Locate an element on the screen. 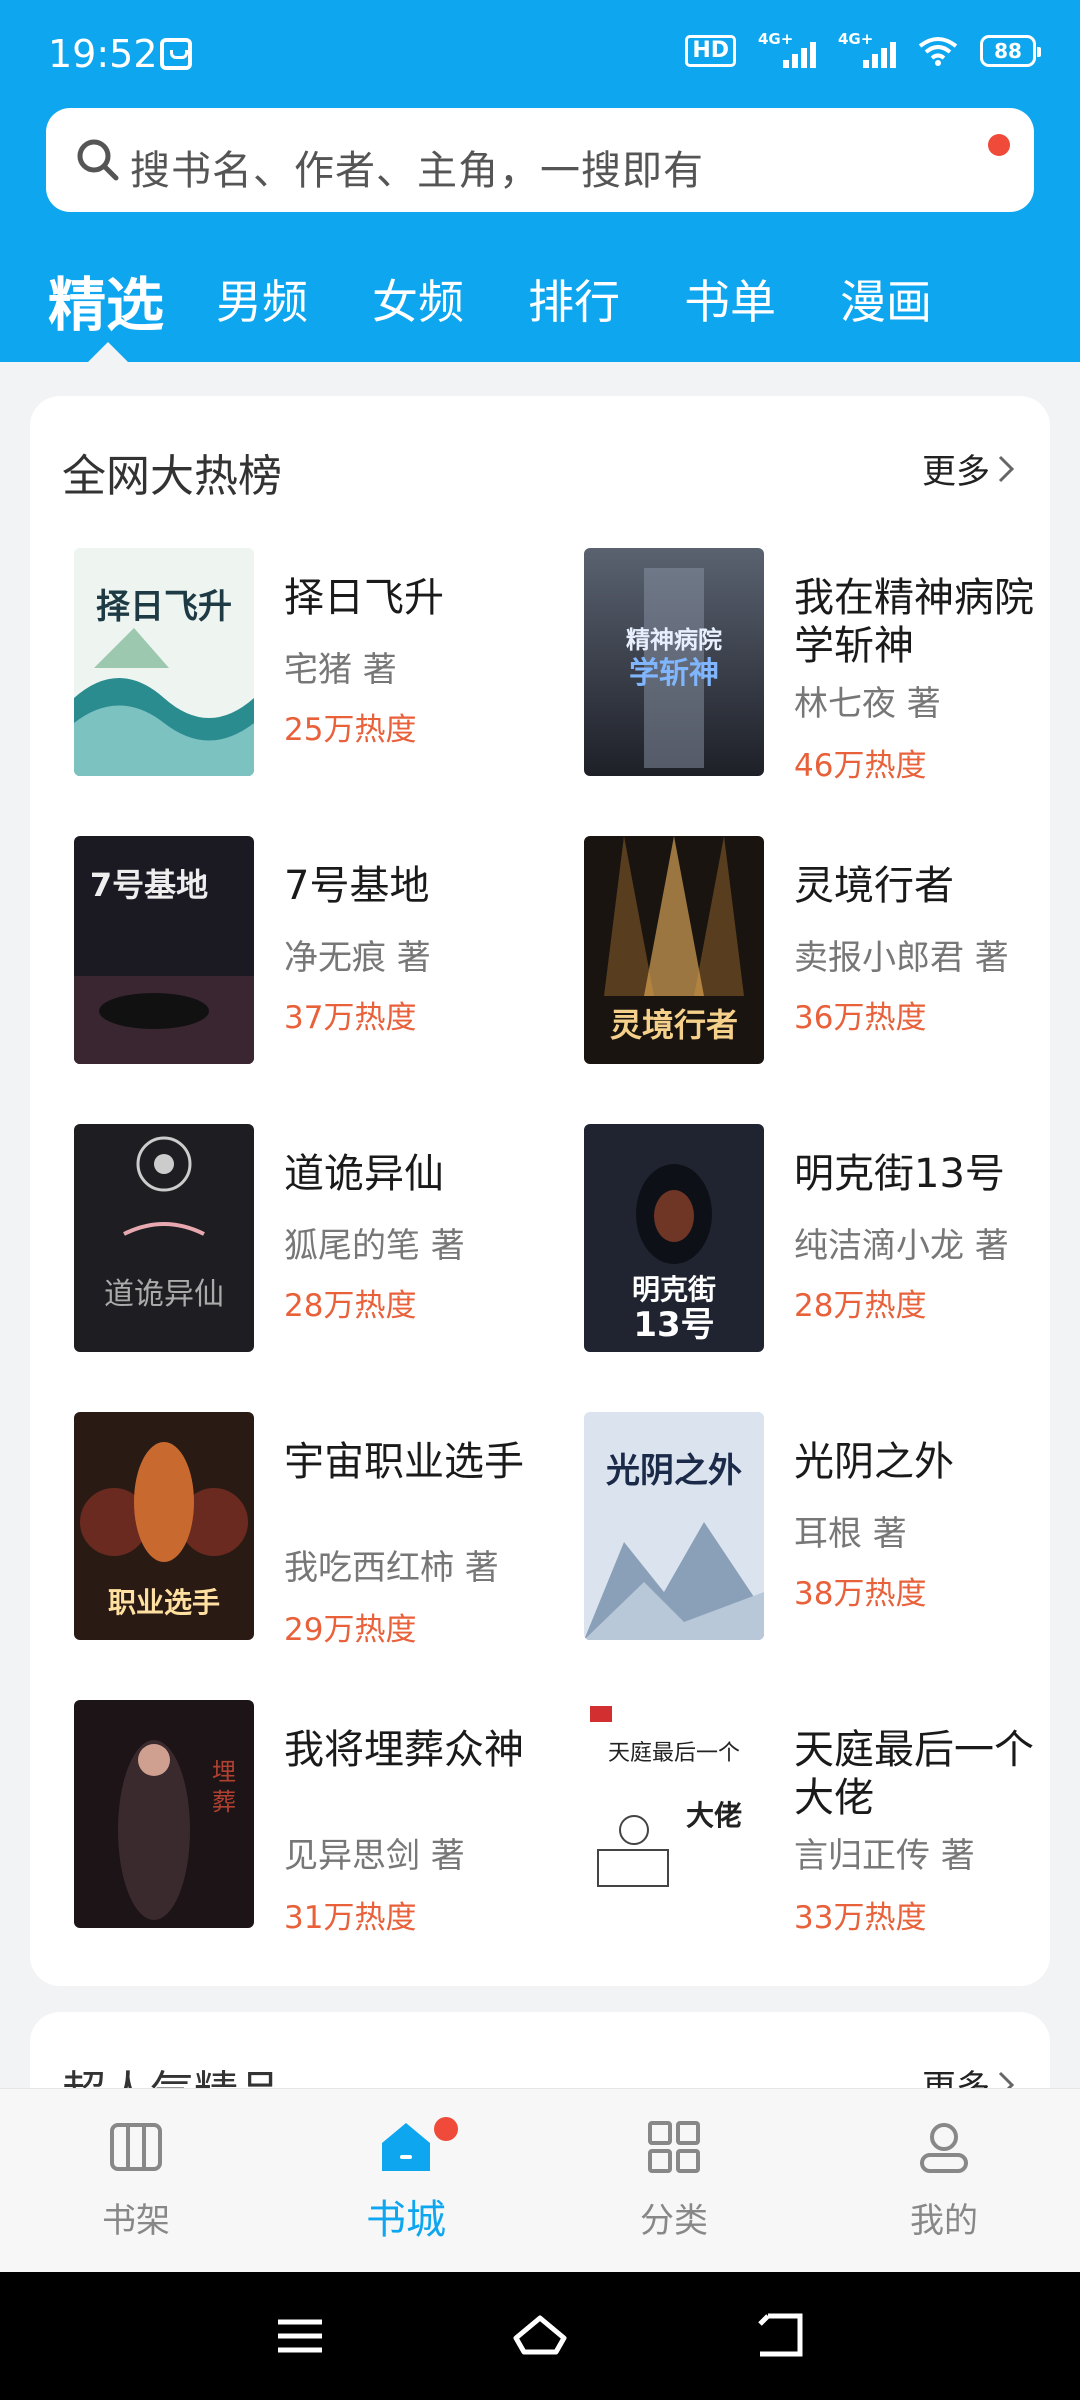 Image resolution: width=1080 pixels, height=2400 pixels. nav-category: 分类 is located at coordinates (674, 2179).